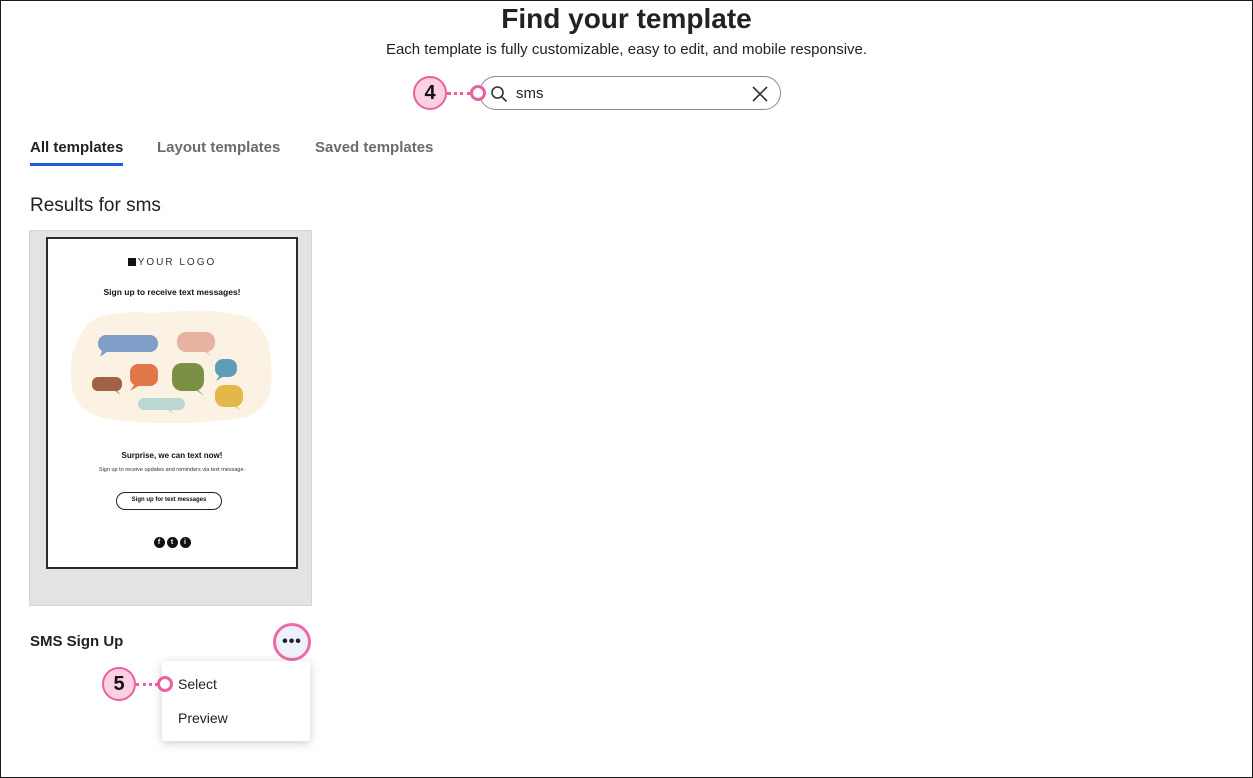 This screenshot has width=1253, height=778. I want to click on speech-bubbles-illustration, so click(171, 367).